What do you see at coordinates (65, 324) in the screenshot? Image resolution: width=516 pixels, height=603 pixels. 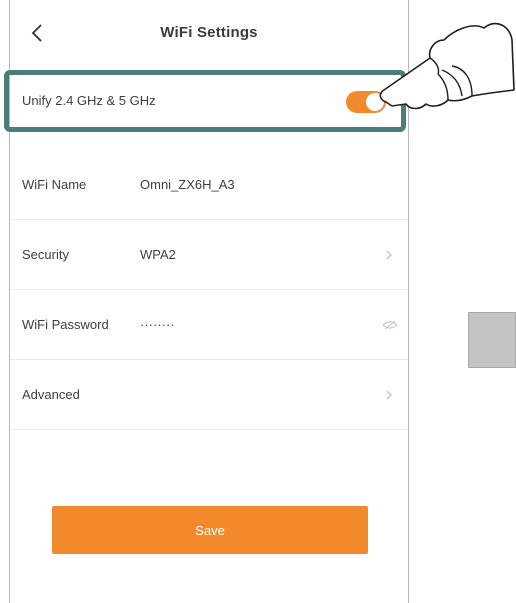 I see `wifi-password-label: WiFi Password` at bounding box center [65, 324].